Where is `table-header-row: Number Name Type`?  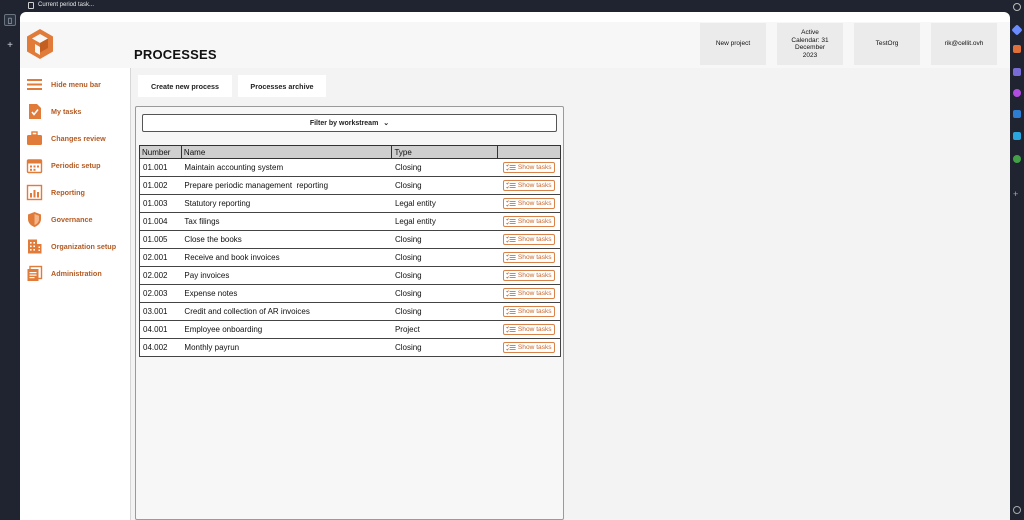
table-header-row: Number Name Type is located at coordinates (350, 152).